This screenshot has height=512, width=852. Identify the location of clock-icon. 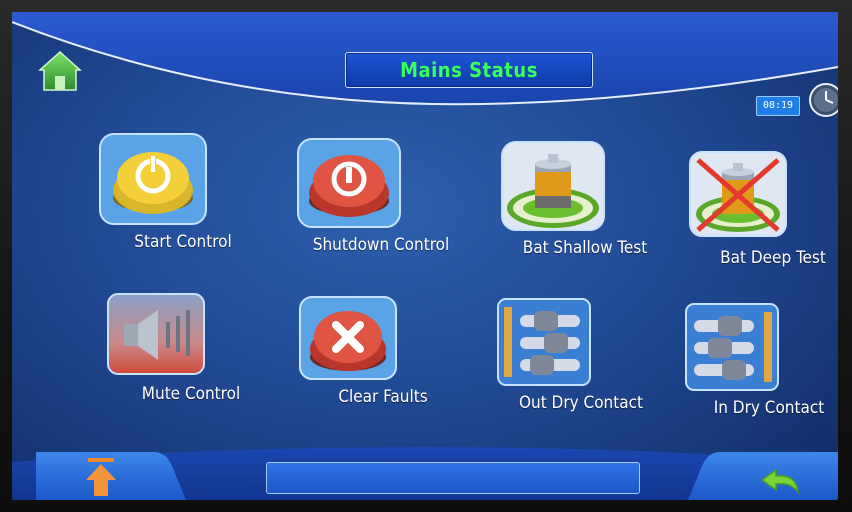
(823, 100).